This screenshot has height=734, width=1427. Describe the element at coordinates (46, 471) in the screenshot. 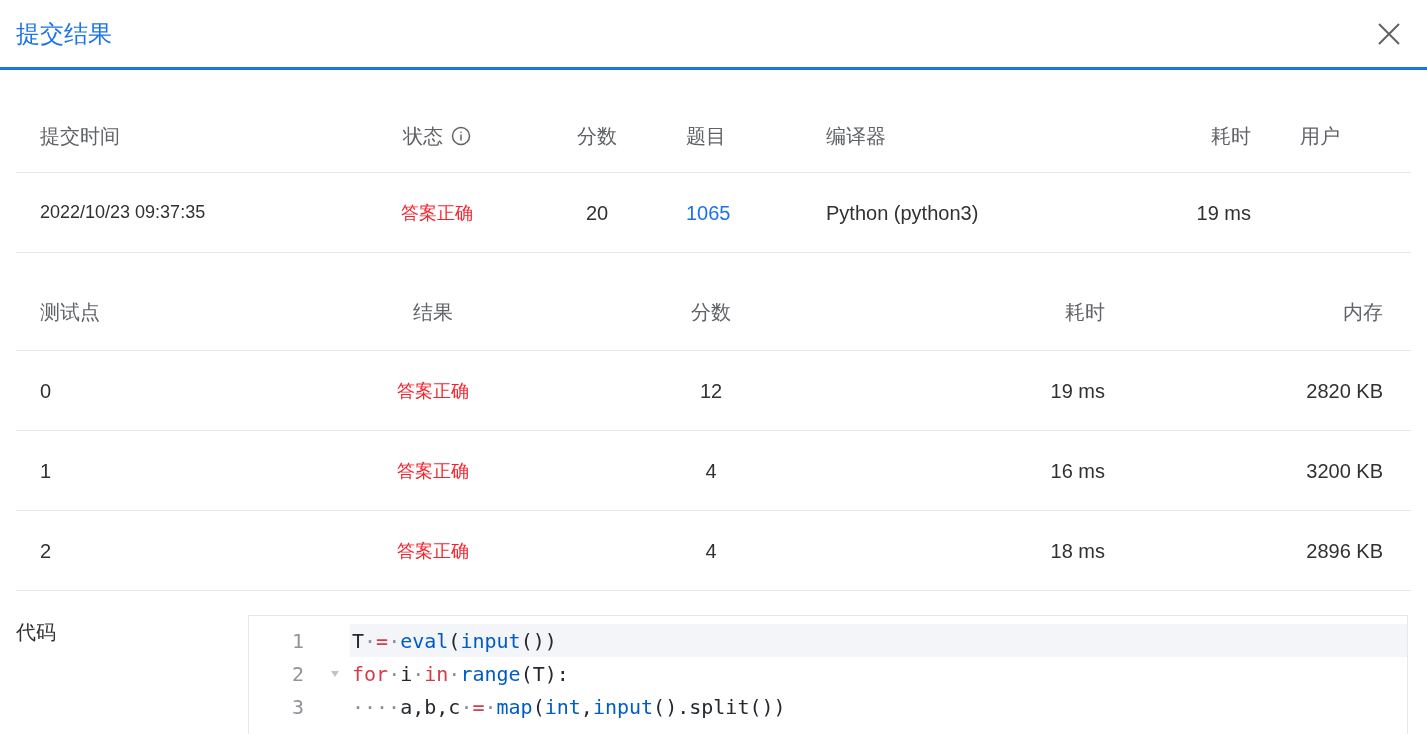

I see `test-case: 1` at that location.